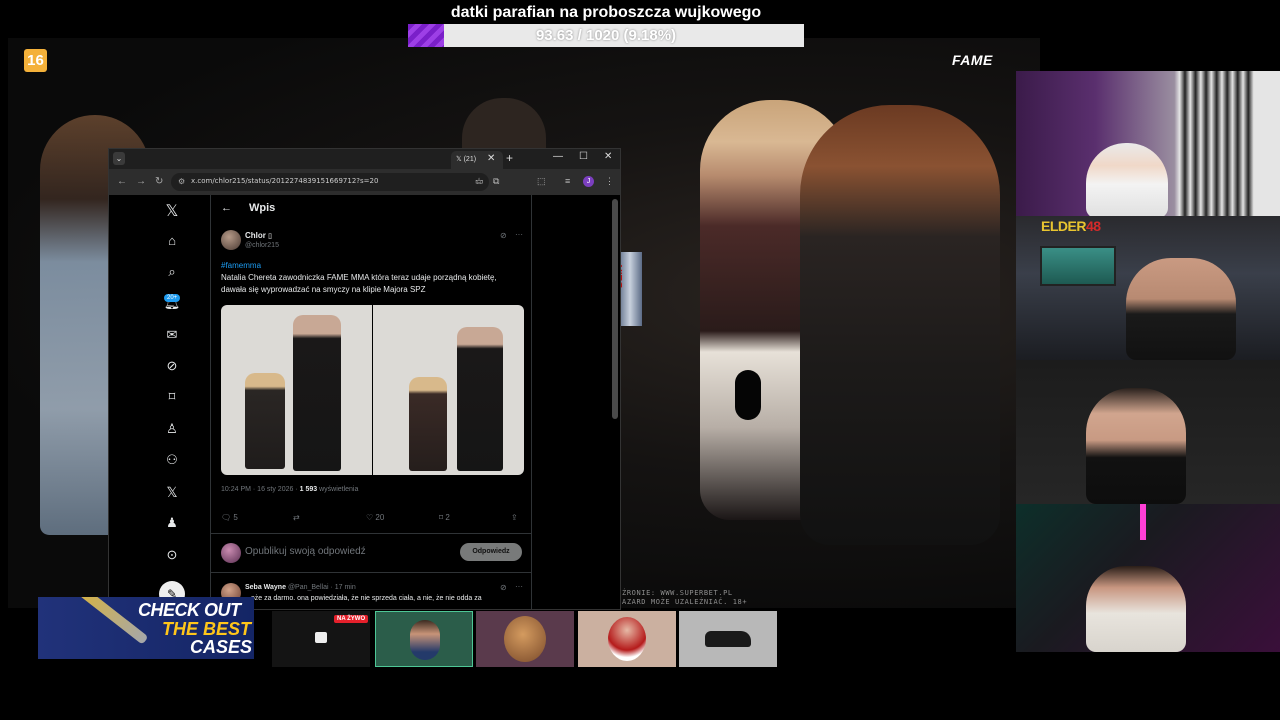 The image size is (1280, 720). Describe the element at coordinates (424, 639) in the screenshot. I see `stream-thumb-streamer` at that location.